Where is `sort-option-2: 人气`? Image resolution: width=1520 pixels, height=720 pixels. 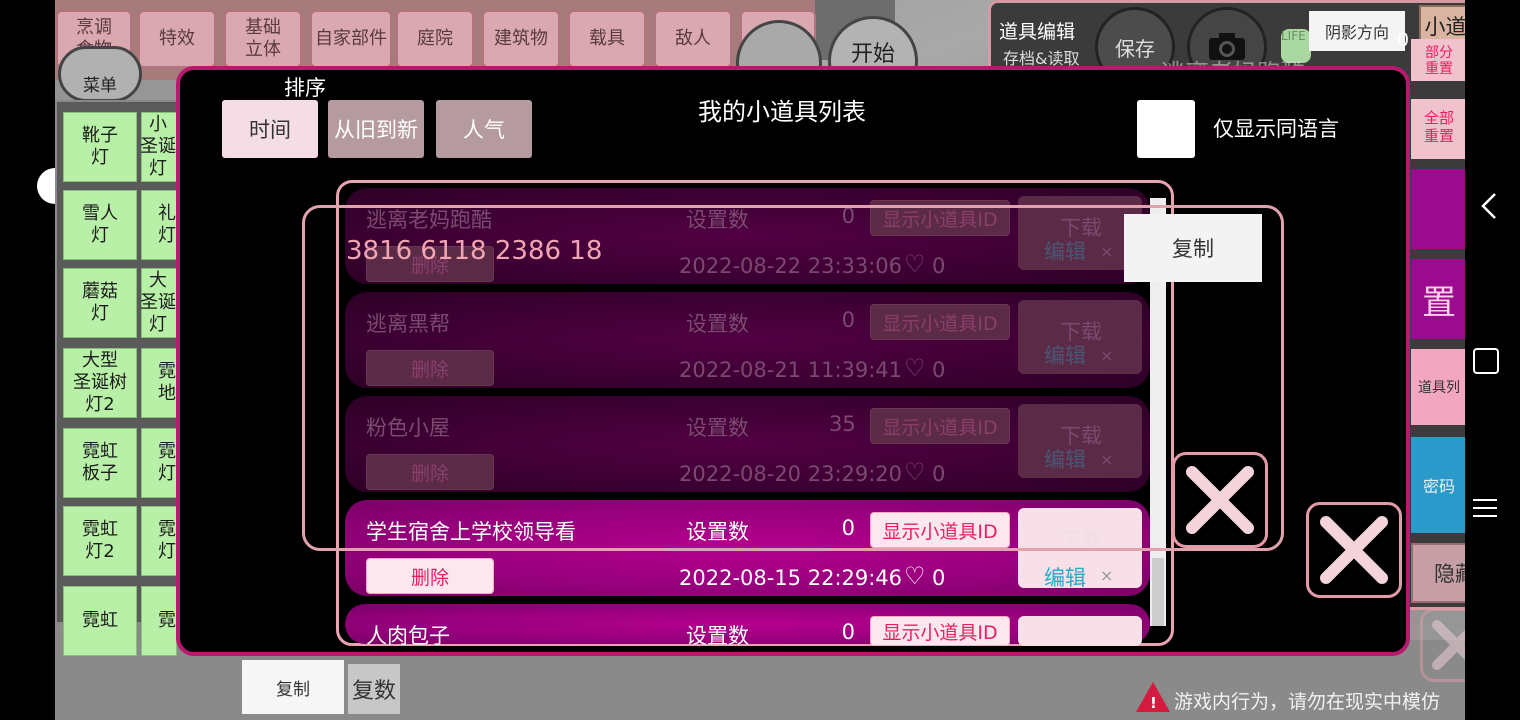
sort-option-2: 人气 is located at coordinates (484, 129).